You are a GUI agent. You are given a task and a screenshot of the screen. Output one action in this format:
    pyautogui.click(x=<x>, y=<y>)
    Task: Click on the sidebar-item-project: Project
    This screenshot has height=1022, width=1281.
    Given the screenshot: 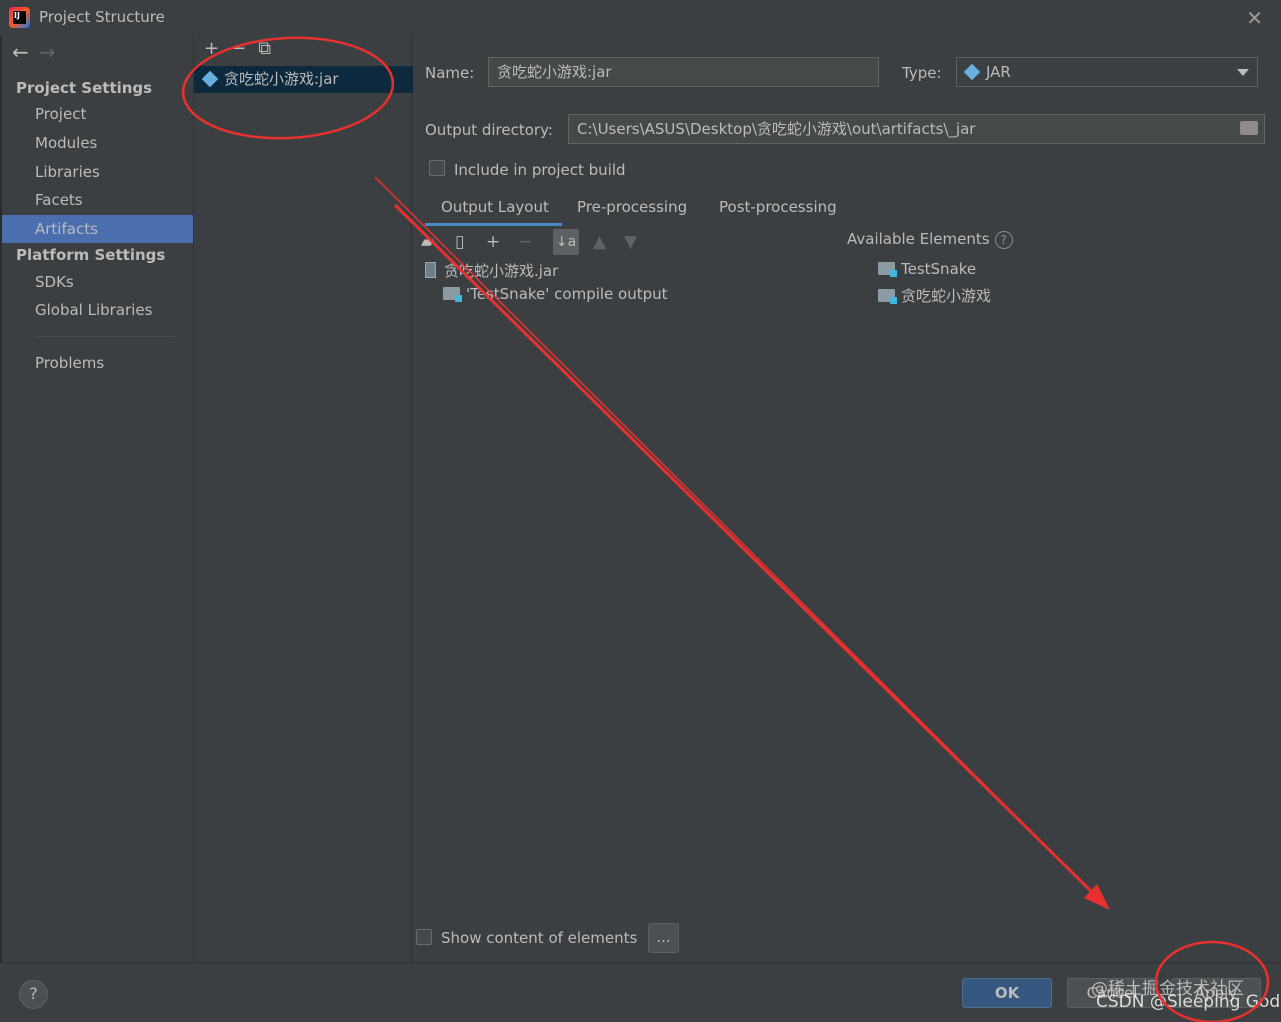 What is the action you would take?
    pyautogui.click(x=97, y=114)
    